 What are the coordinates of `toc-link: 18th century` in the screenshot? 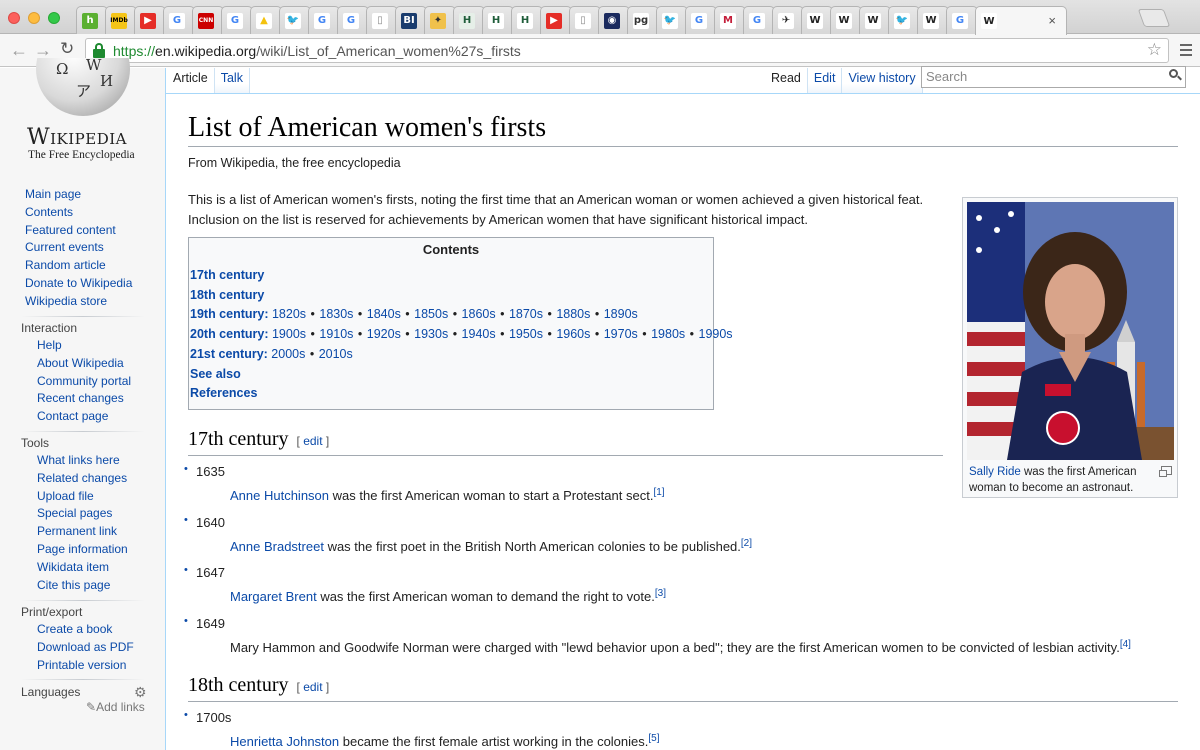 It's located at (227, 295).